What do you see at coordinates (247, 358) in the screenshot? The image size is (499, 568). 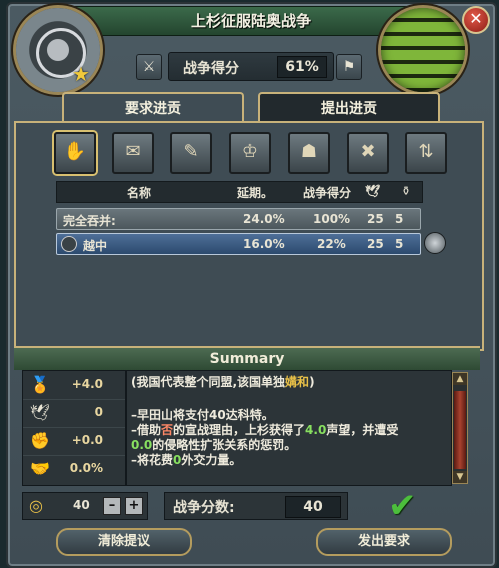 I see `summary-title: Summary` at bounding box center [247, 358].